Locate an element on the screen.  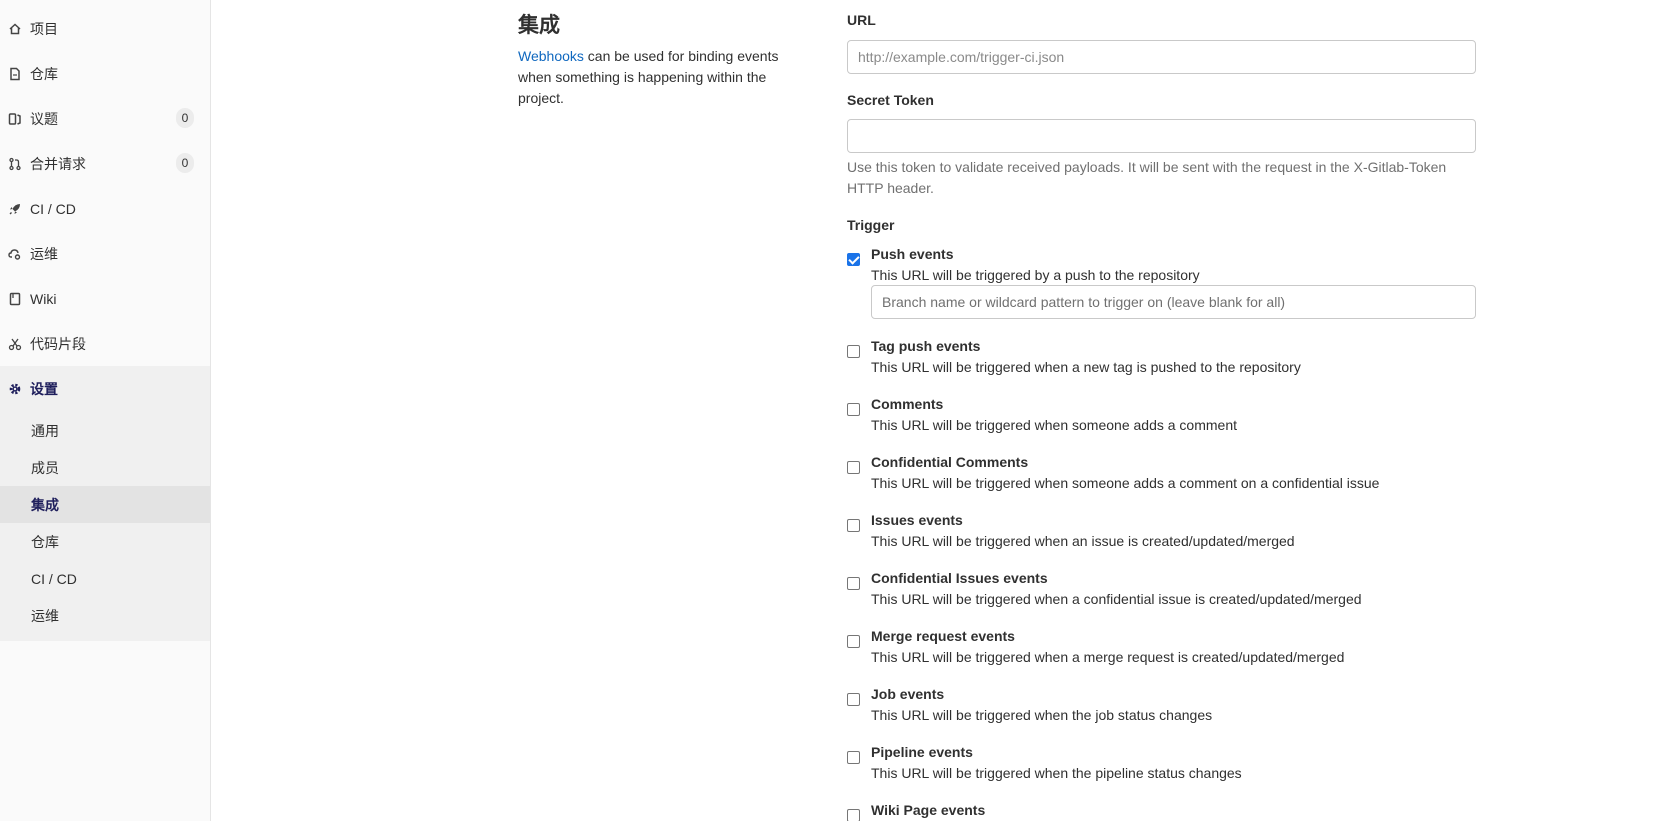
trigger-title: Push events is located at coordinates (912, 254).